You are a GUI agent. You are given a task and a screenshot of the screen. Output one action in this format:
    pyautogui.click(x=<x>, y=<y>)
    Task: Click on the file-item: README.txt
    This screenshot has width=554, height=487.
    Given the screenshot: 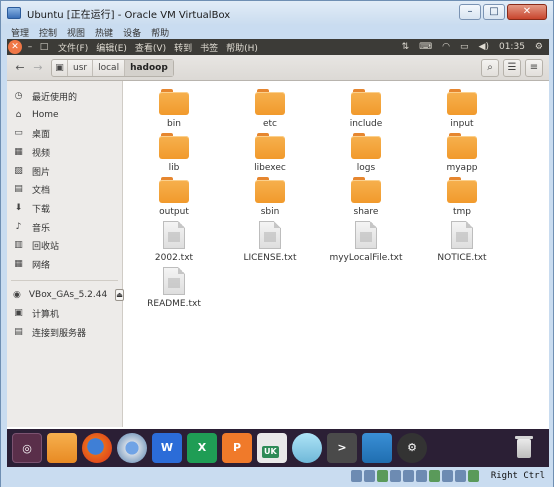 What is the action you would take?
    pyautogui.click(x=174, y=288)
    